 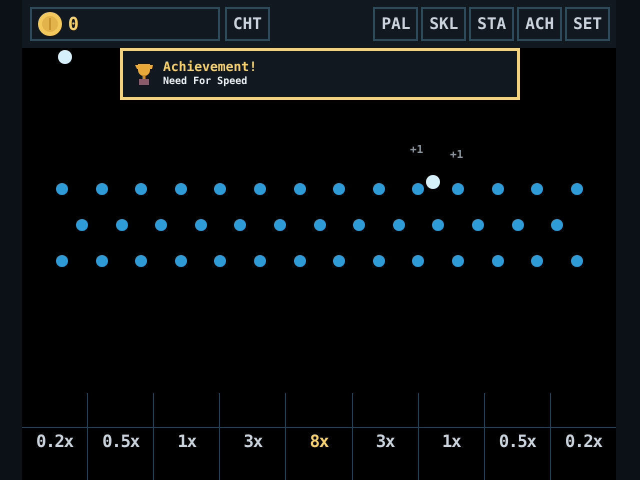 What do you see at coordinates (210, 68) in the screenshot?
I see `toast-title: Achievement!` at bounding box center [210, 68].